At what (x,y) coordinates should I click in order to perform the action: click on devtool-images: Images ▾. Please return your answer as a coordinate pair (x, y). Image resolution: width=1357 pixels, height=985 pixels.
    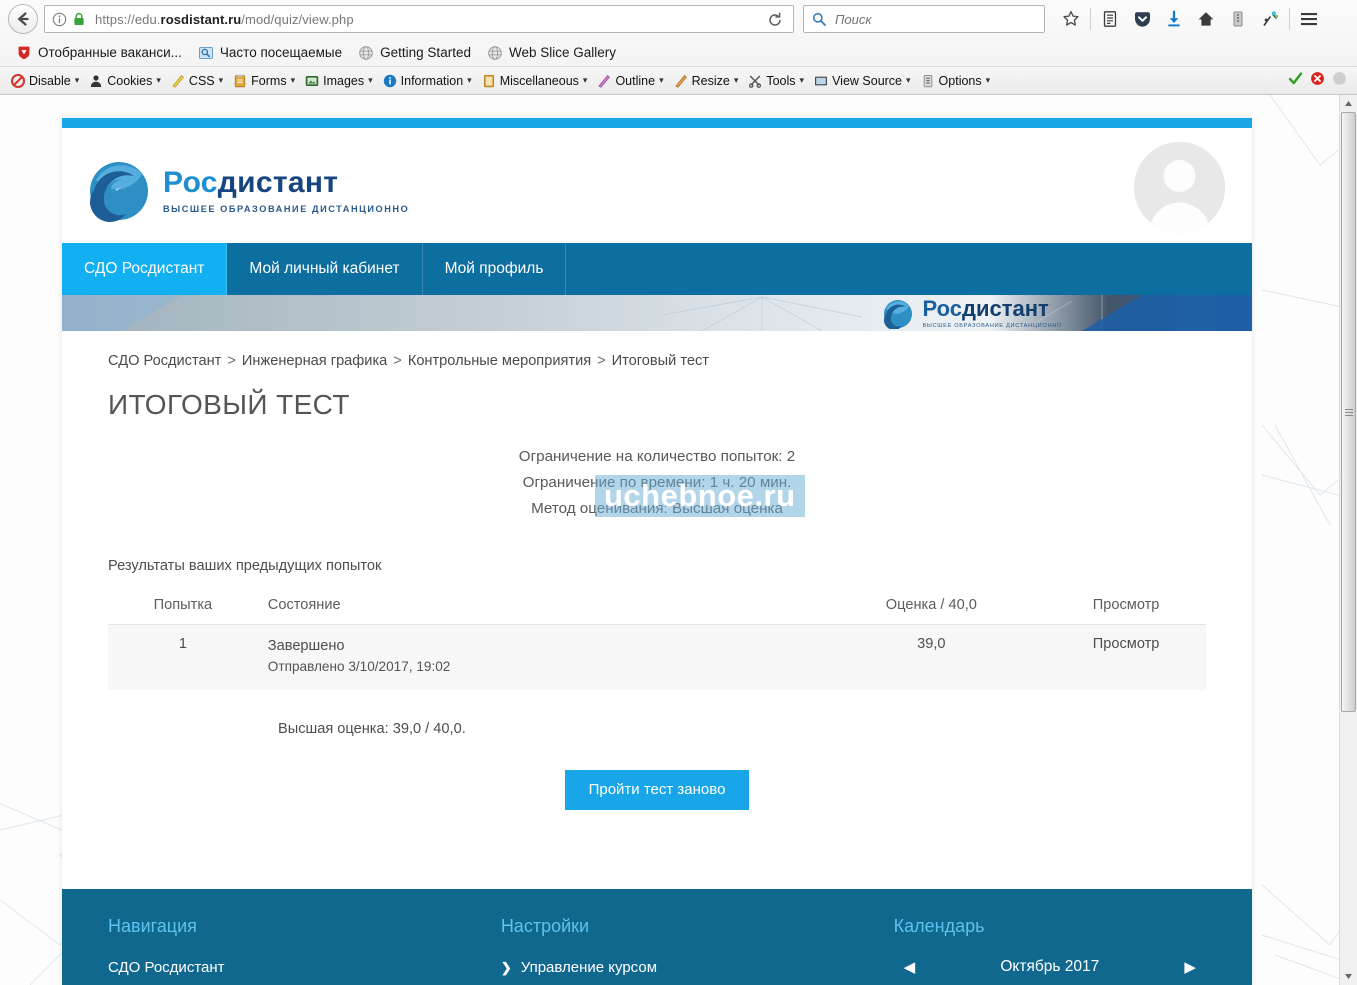
    Looking at the image, I should click on (339, 81).